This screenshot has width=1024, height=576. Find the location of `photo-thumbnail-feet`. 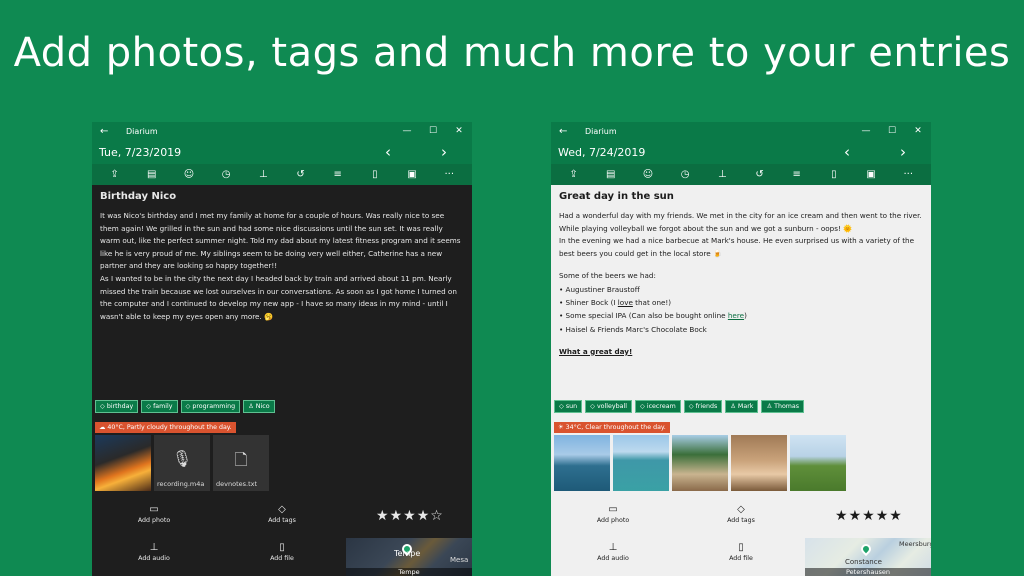

photo-thumbnail-feet is located at coordinates (759, 463).